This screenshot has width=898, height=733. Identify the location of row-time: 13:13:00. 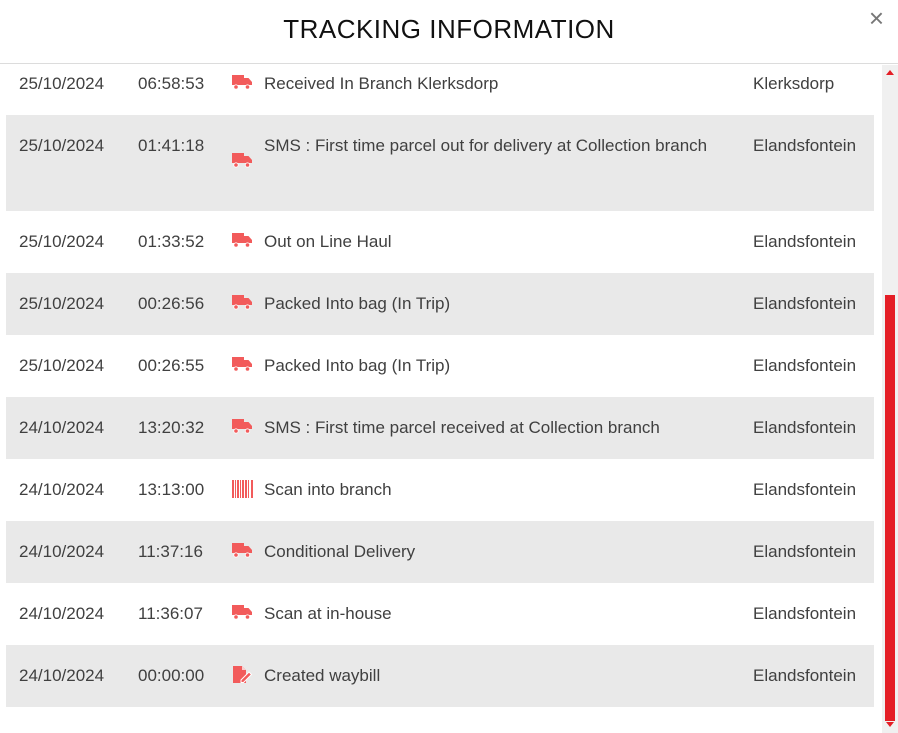
(171, 489).